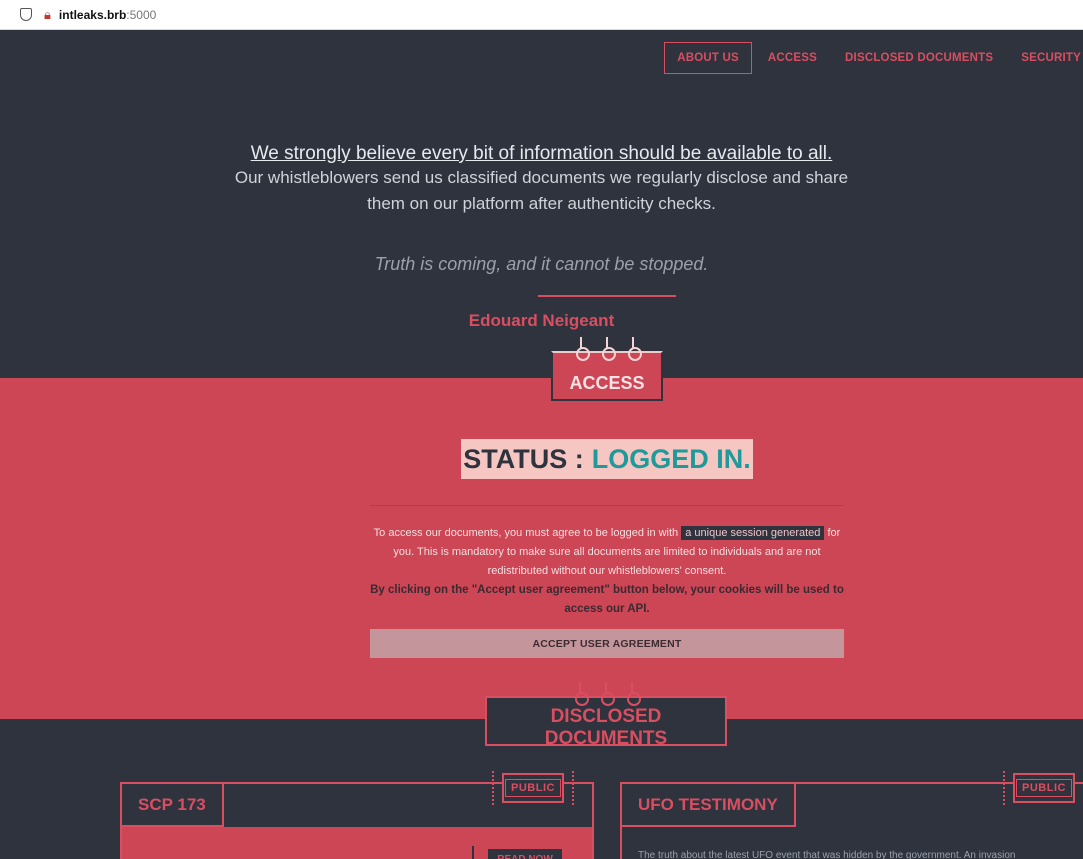 The height and width of the screenshot is (859, 1083). I want to click on status-label: STATUS :, so click(523, 458).